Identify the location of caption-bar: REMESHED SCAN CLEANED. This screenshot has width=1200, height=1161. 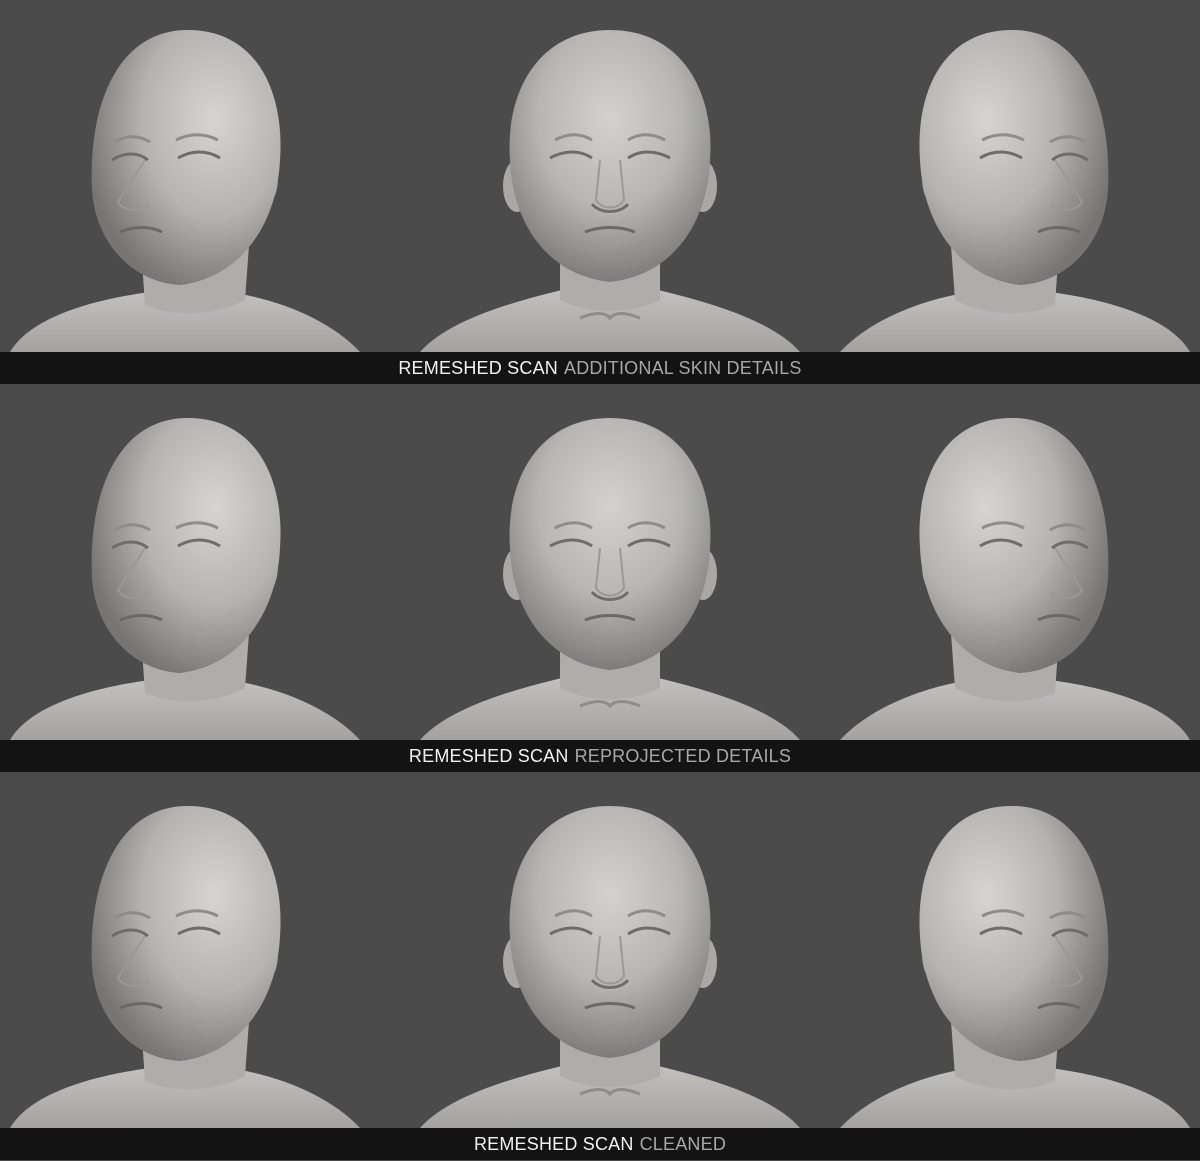
(600, 1144).